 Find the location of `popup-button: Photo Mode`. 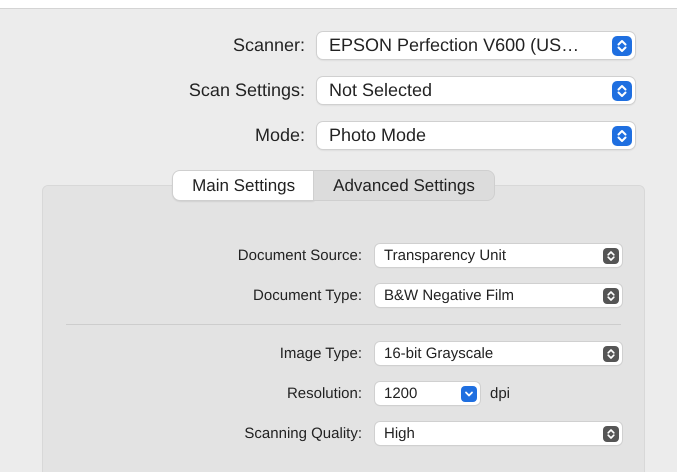

popup-button: Photo Mode is located at coordinates (476, 135).